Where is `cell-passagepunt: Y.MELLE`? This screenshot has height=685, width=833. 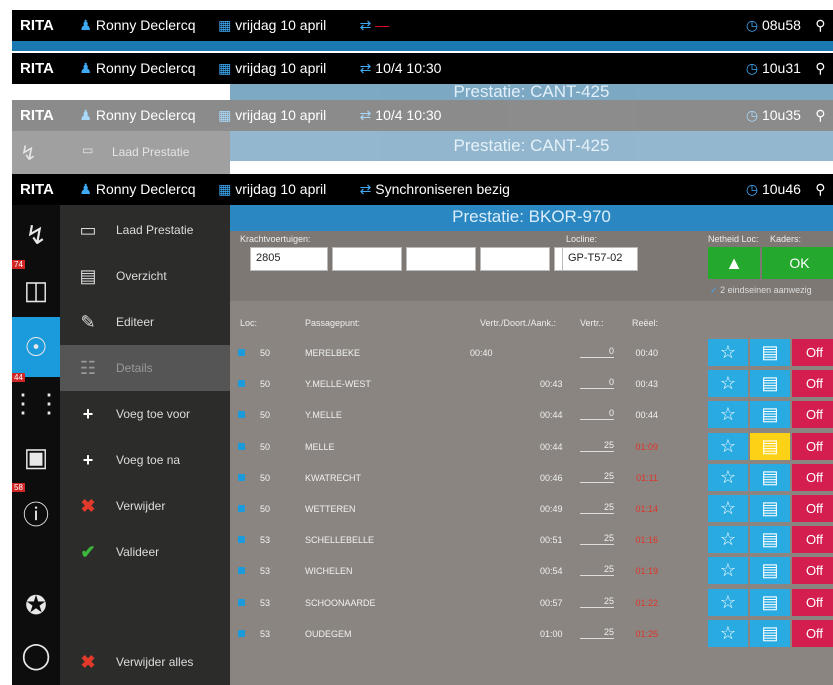 cell-passagepunt: Y.MELLE is located at coordinates (323, 415).